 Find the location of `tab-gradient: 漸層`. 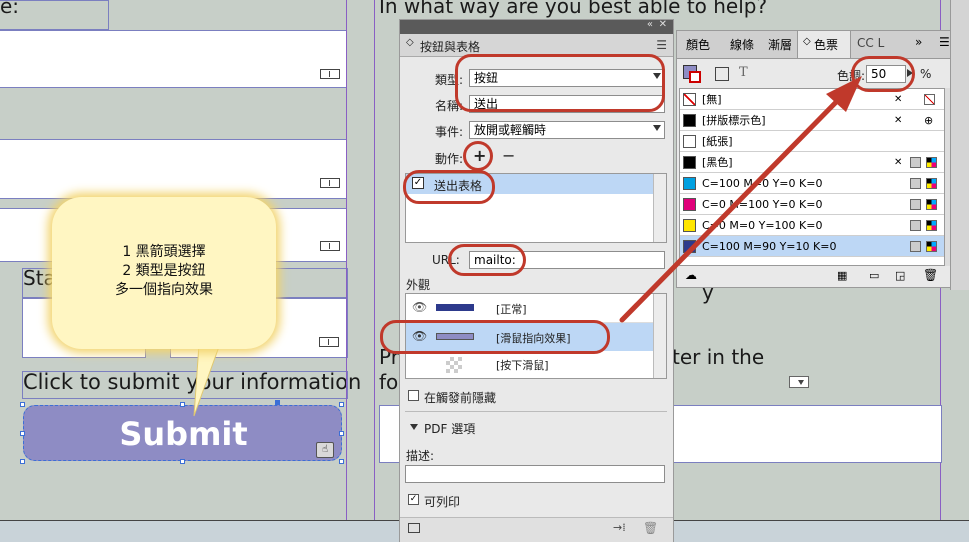

tab-gradient: 漸層 is located at coordinates (780, 44).